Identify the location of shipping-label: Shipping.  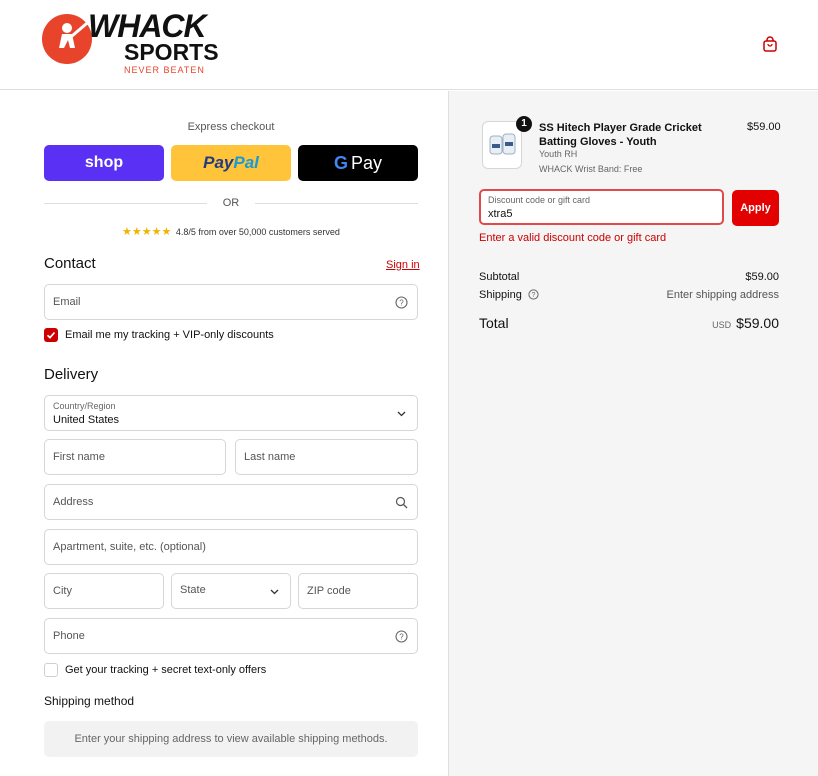
(500, 295).